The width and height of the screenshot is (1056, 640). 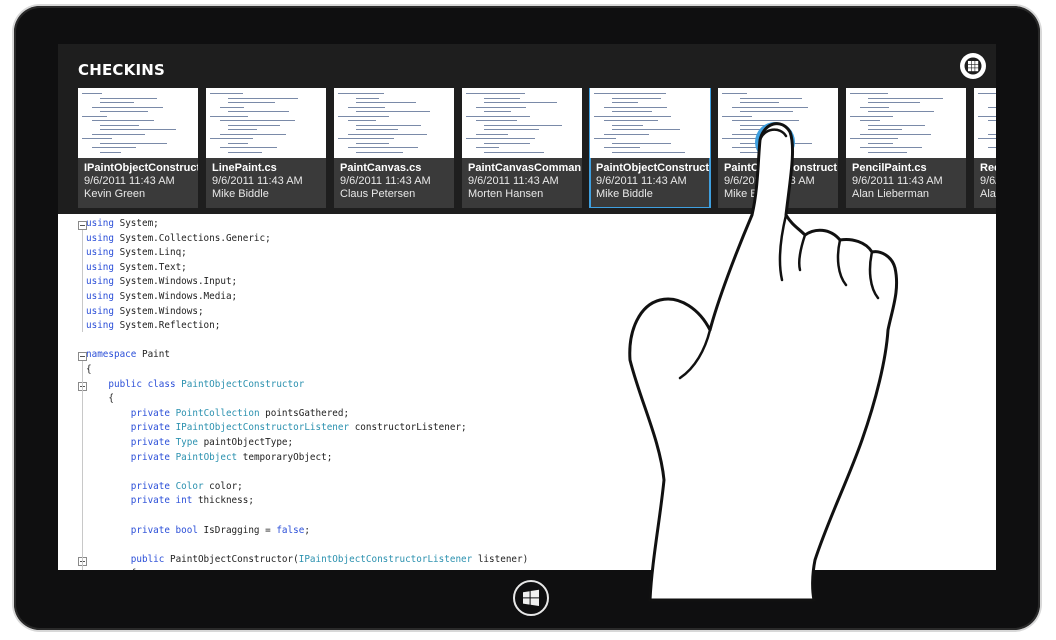 I want to click on windows-logo-icon, so click(x=531, y=597).